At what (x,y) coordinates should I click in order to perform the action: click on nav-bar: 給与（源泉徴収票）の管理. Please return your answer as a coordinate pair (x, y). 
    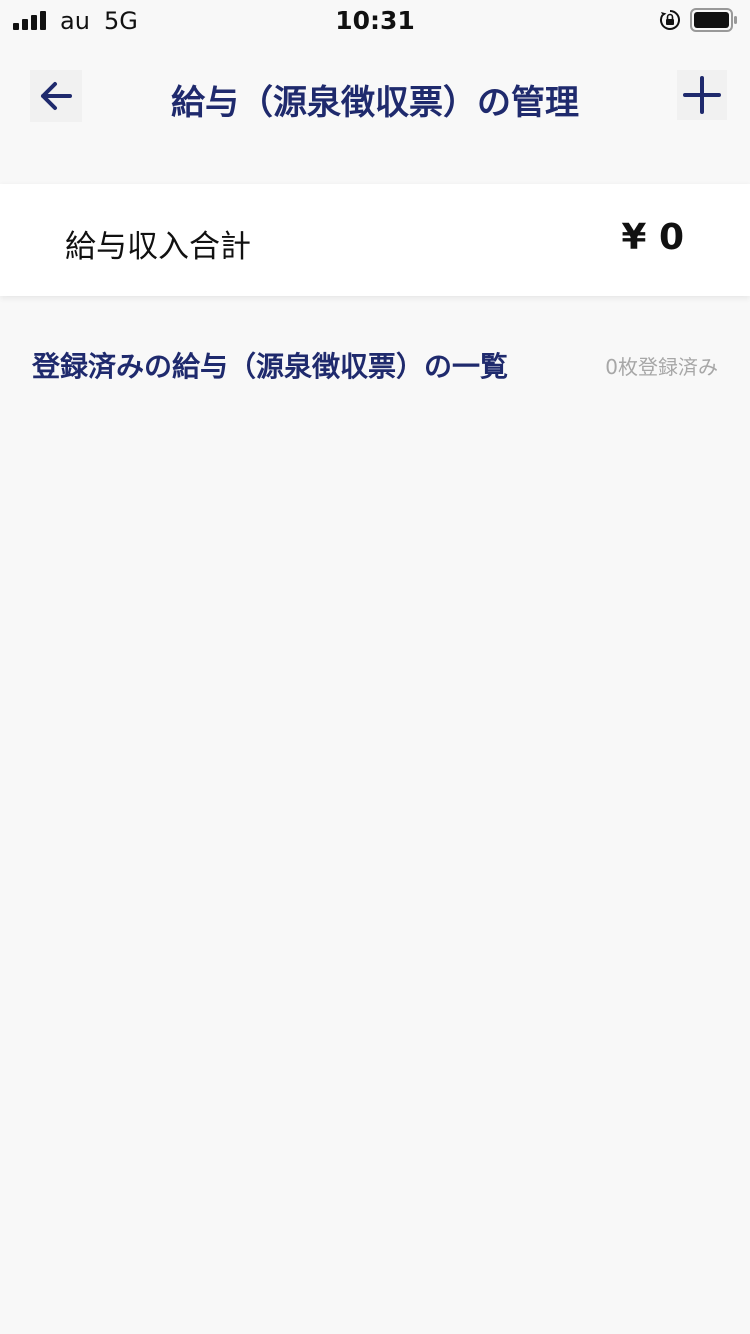
    Looking at the image, I should click on (375, 97).